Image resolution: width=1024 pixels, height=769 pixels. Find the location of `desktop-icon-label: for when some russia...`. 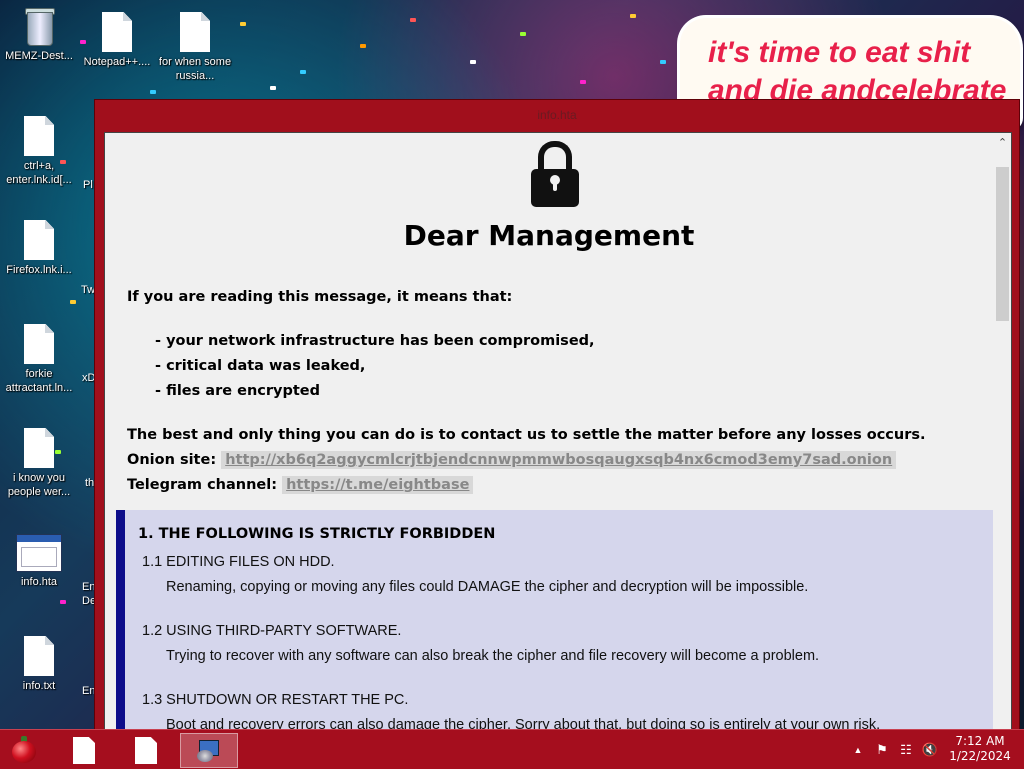

desktop-icon-label: for when some russia... is located at coordinates (195, 69).